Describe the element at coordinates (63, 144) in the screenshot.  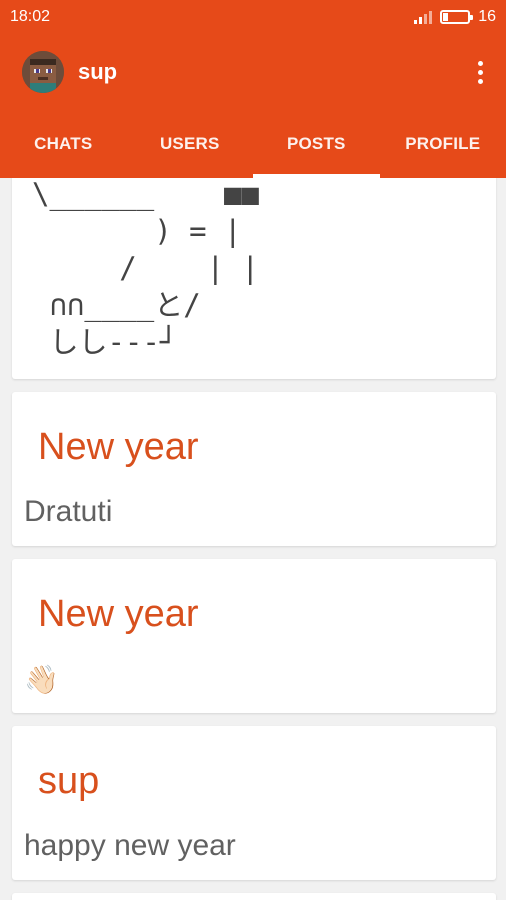
I see `tab-chats: CHATS` at that location.